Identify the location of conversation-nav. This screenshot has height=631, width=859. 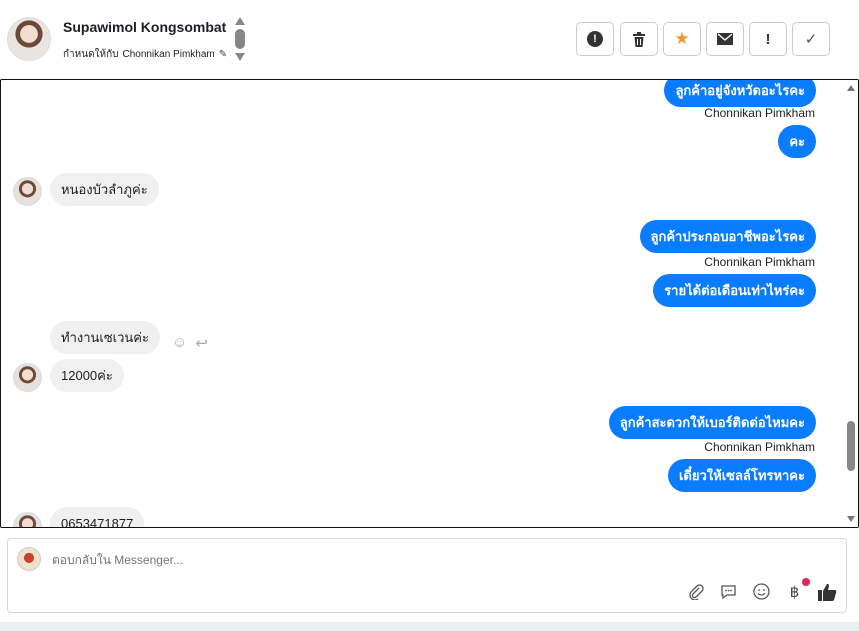
(240, 40).